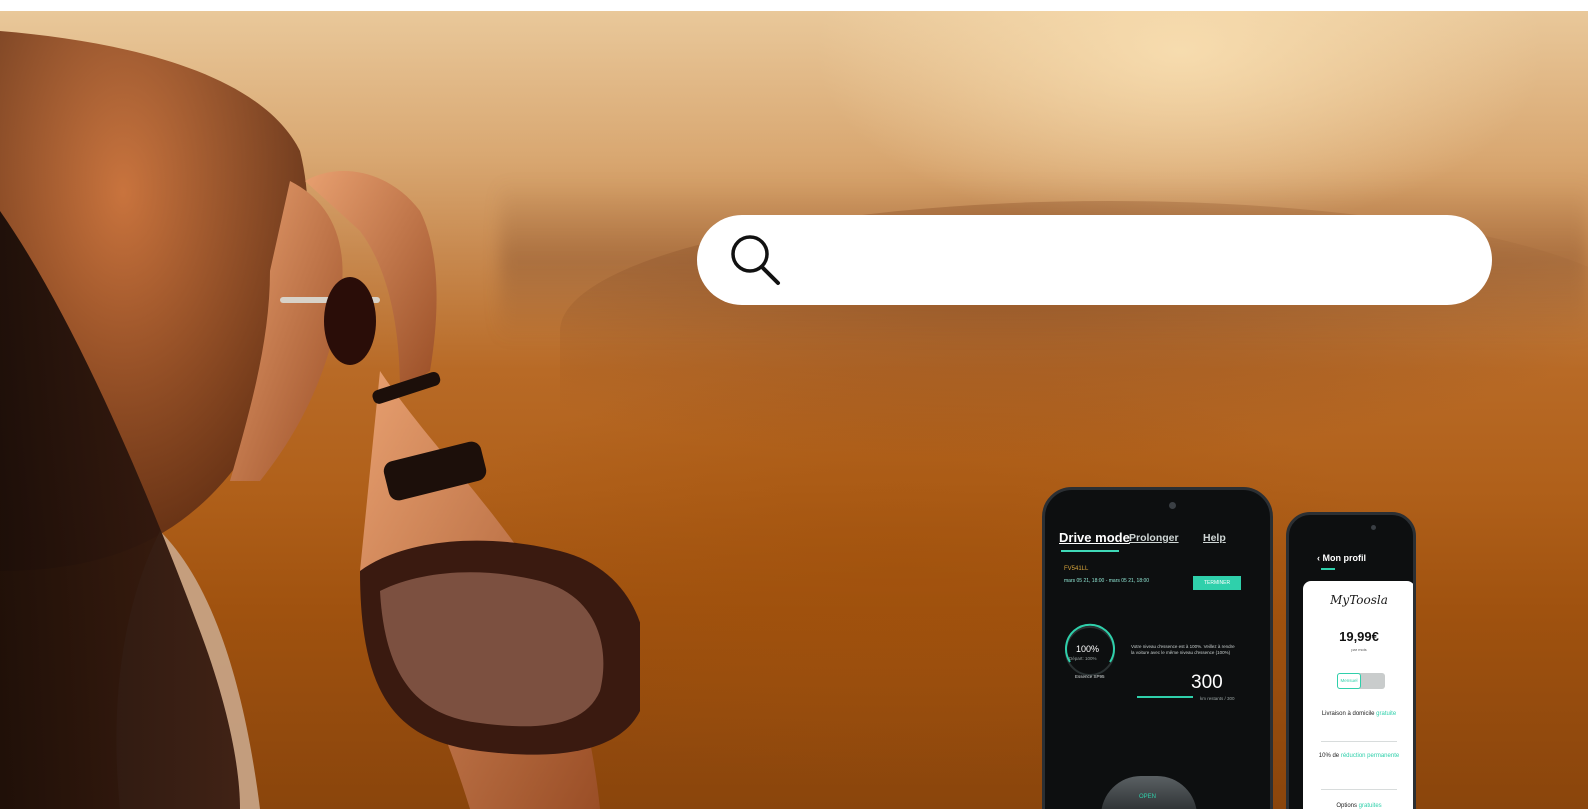 The image size is (1588, 809). I want to click on fuel-type: Essence SP95, so click(1090, 676).